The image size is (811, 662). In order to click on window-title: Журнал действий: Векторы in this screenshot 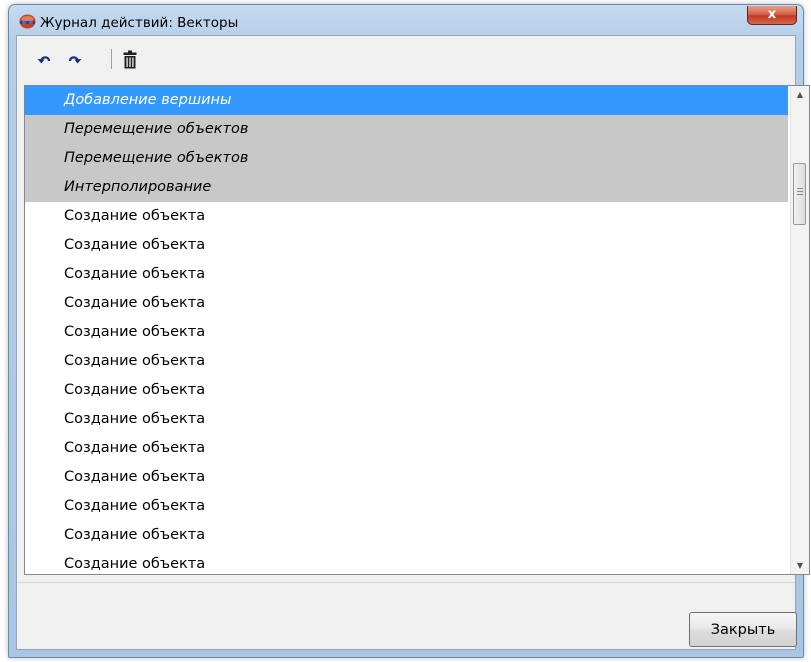, I will do `click(139, 23)`.